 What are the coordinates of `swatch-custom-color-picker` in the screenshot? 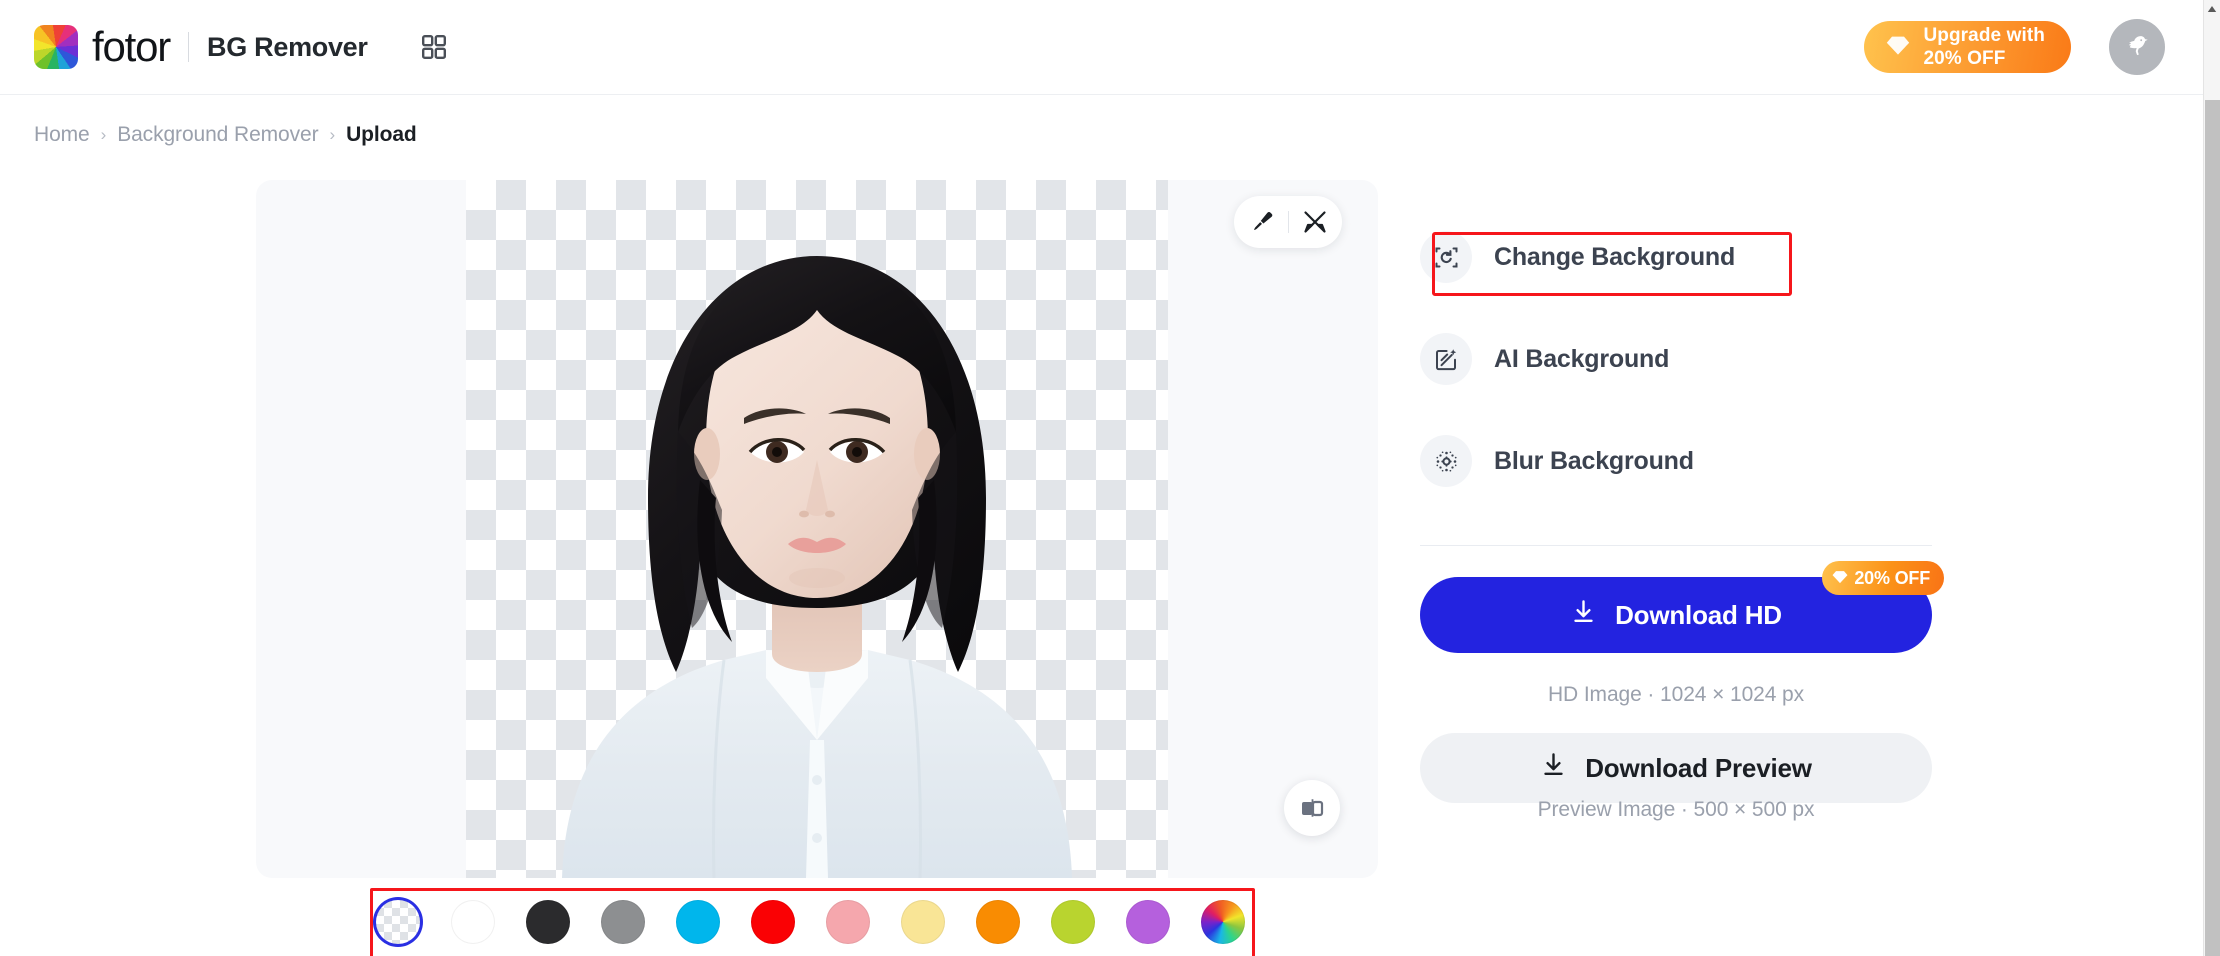 It's located at (1223, 922).